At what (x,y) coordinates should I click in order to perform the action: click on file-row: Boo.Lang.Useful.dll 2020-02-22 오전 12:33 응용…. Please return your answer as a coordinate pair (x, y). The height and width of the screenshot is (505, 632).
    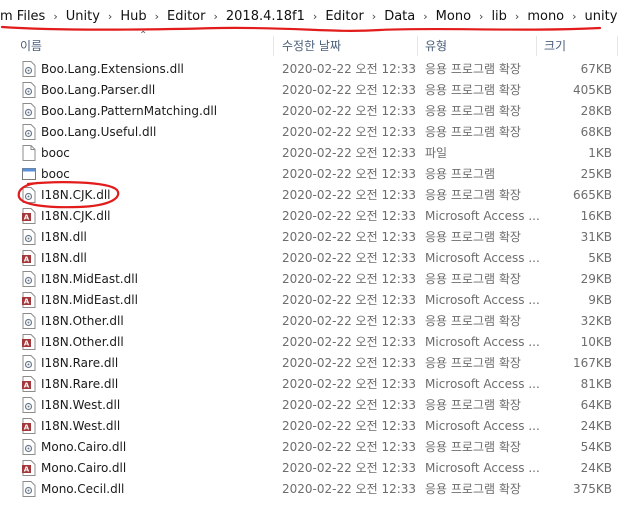
    Looking at the image, I should click on (316, 132).